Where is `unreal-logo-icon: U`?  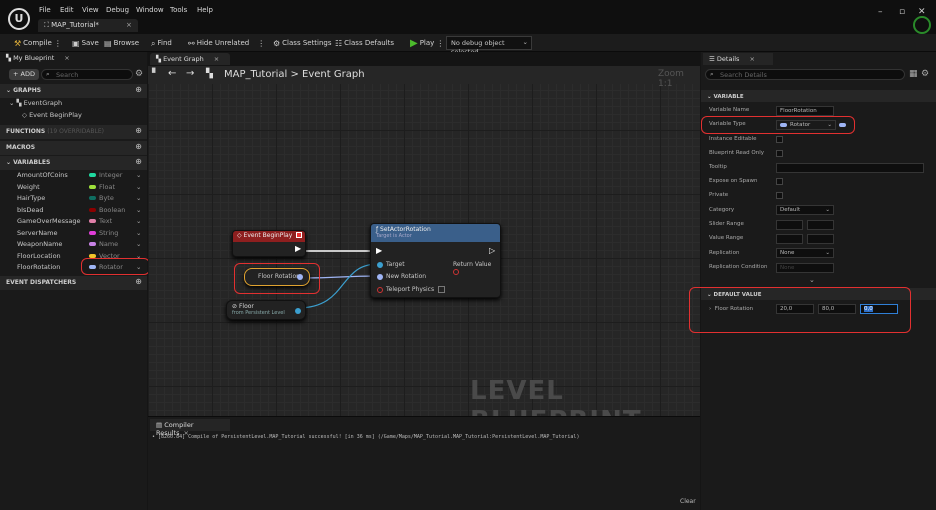
unreal-logo-icon: U is located at coordinates (19, 19).